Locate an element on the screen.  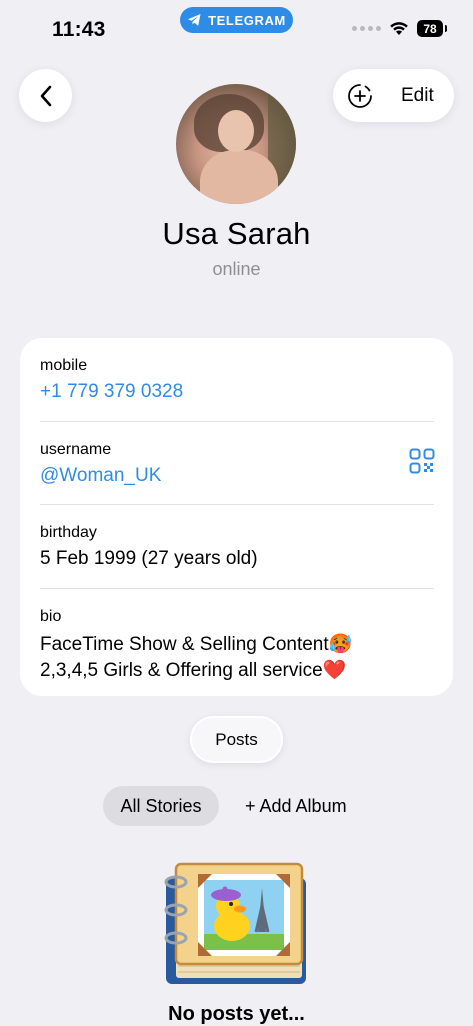
add-story-button is located at coordinates (360, 96).